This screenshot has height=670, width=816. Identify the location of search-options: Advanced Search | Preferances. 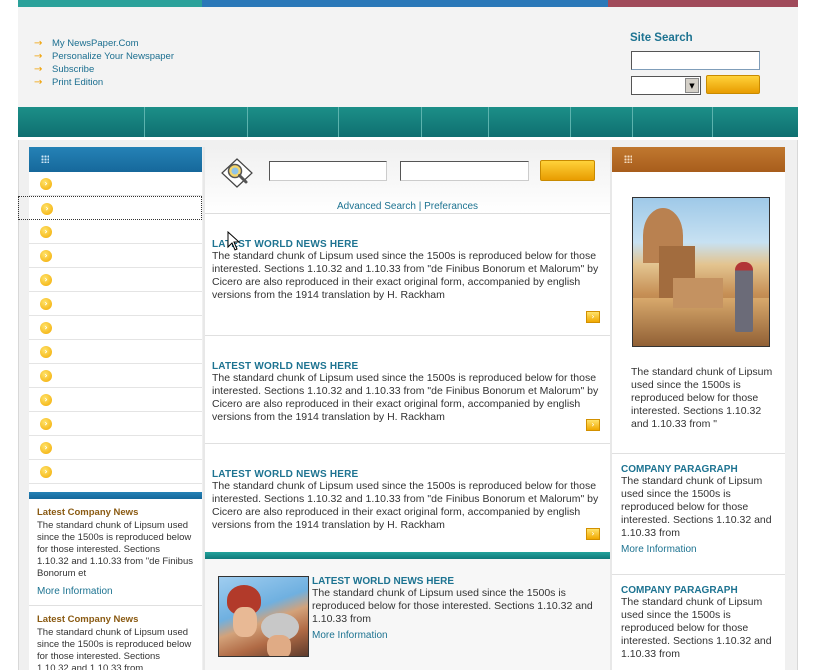
(407, 206).